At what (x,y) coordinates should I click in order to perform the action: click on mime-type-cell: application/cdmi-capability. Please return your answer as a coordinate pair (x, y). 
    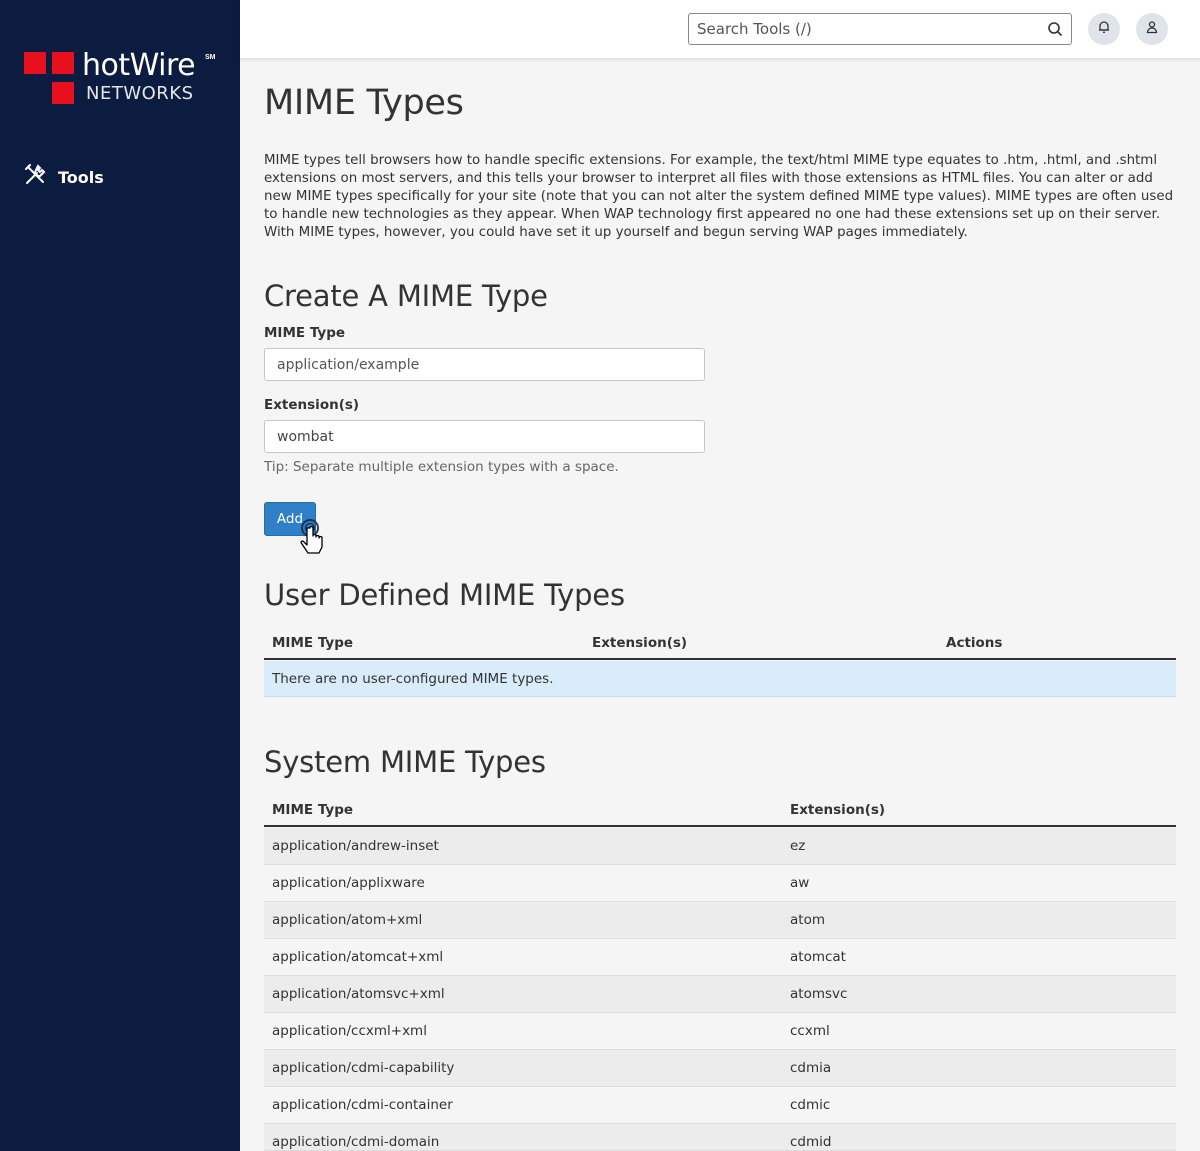
    Looking at the image, I should click on (363, 1068).